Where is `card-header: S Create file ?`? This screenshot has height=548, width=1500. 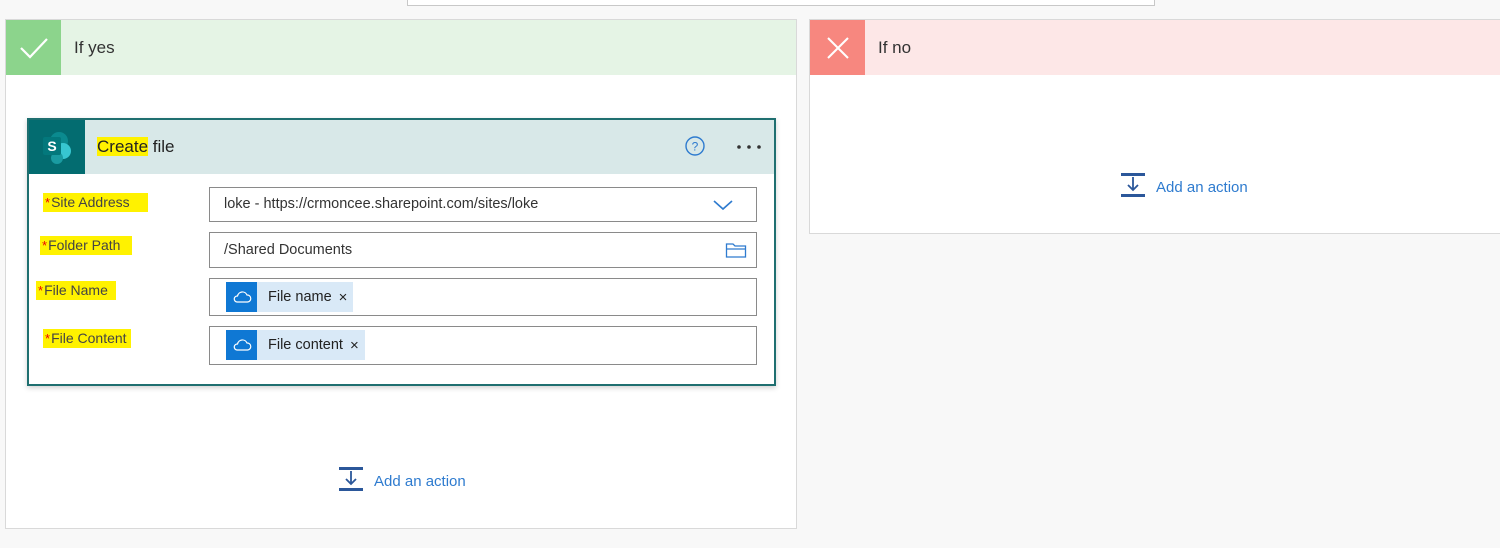
card-header: S Create file ? is located at coordinates (401, 147).